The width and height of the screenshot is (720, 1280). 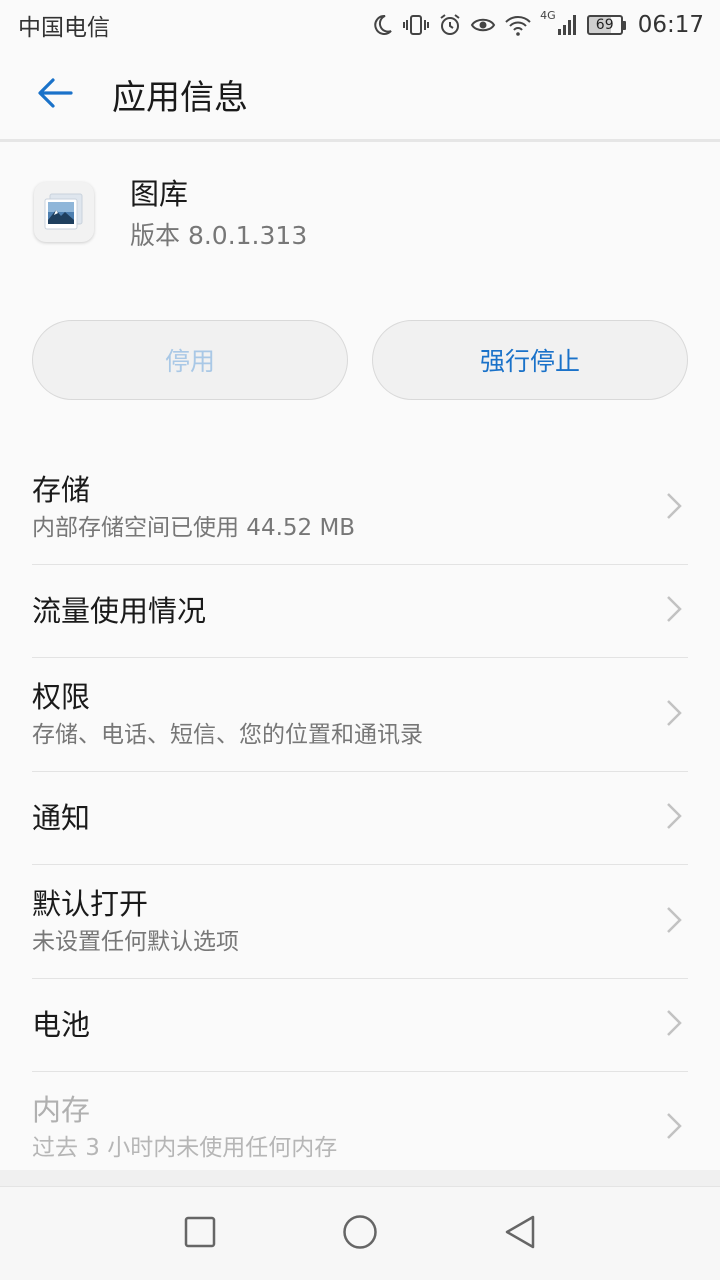 I want to click on item-title: 存储, so click(x=61, y=490).